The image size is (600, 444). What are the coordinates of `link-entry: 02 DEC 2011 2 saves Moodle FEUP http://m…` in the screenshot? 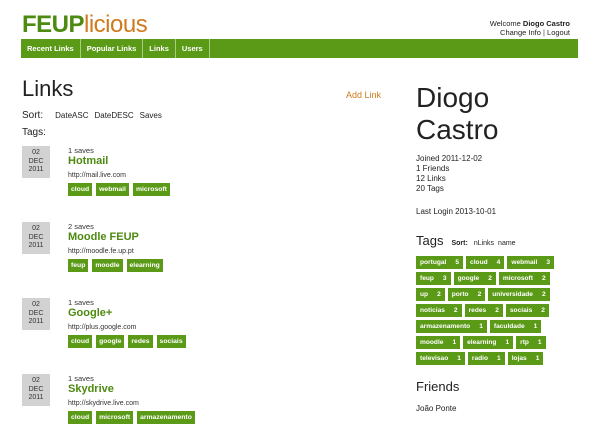 It's located at (187, 257).